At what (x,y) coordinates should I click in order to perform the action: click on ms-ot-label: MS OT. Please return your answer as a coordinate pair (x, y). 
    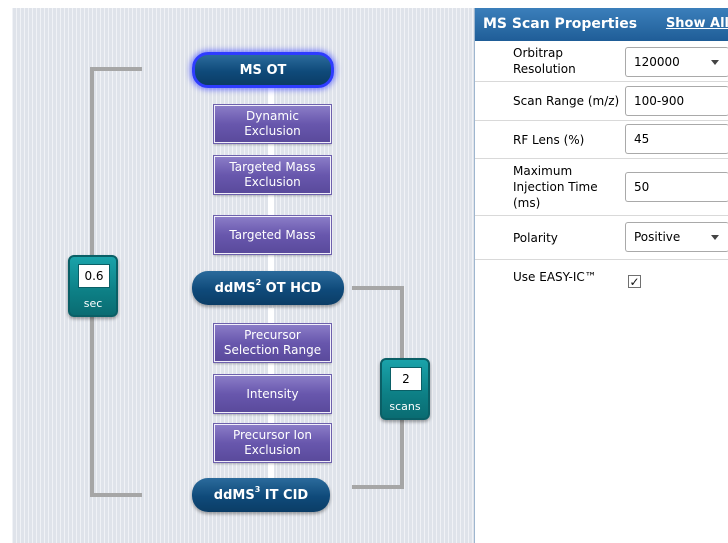
    Looking at the image, I should click on (263, 70).